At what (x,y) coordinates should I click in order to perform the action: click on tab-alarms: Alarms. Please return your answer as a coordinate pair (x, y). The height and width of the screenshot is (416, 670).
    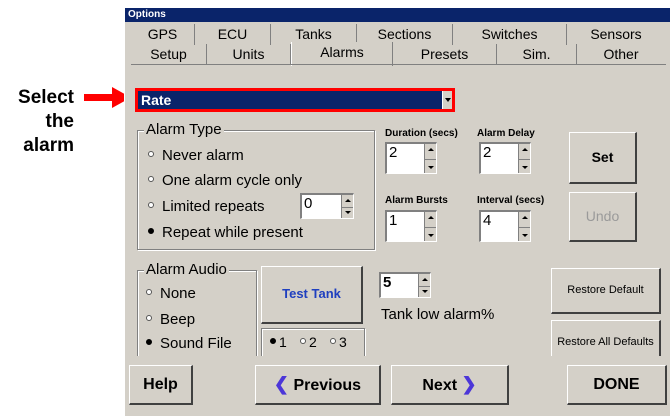
    Looking at the image, I should click on (342, 54).